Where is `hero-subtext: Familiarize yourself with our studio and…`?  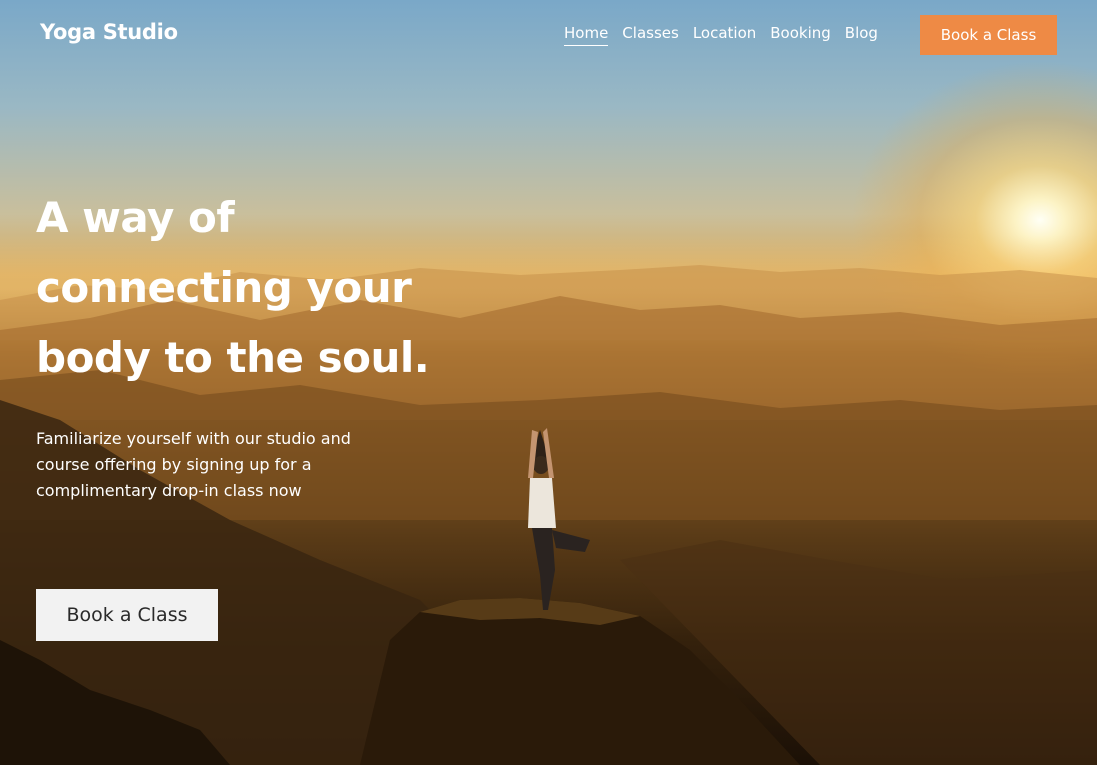
hero-subtext: Familiarize yourself with our studio and… is located at coordinates (226, 465).